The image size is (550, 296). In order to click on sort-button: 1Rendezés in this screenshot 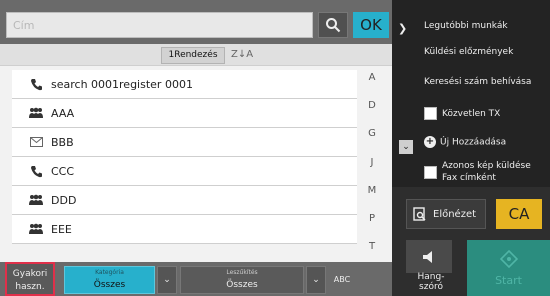, I will do `click(193, 55)`.